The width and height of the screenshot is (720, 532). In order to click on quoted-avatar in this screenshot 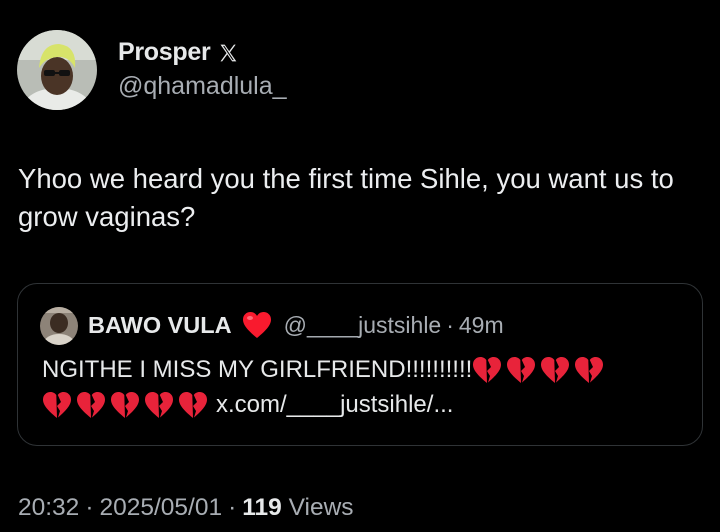, I will do `click(59, 326)`.